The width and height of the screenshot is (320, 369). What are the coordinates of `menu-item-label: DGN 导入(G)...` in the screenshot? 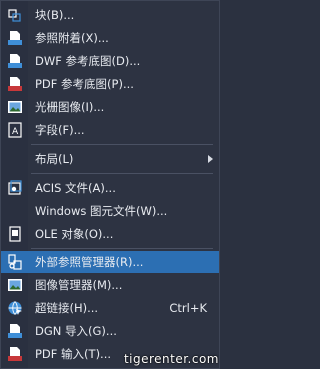 It's located at (76, 331).